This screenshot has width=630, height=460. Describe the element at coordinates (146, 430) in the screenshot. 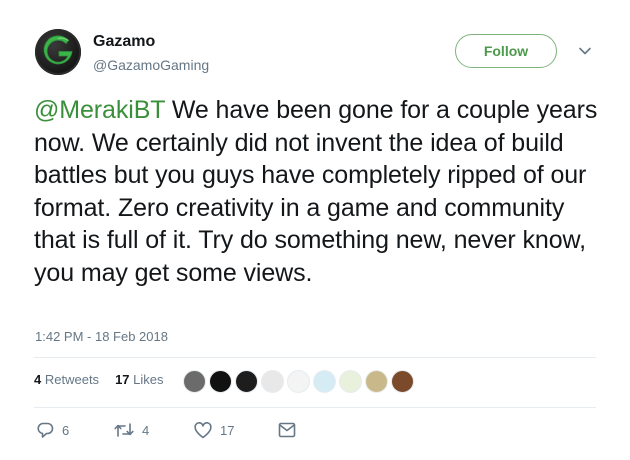

I see `retweet-count: 4` at that location.